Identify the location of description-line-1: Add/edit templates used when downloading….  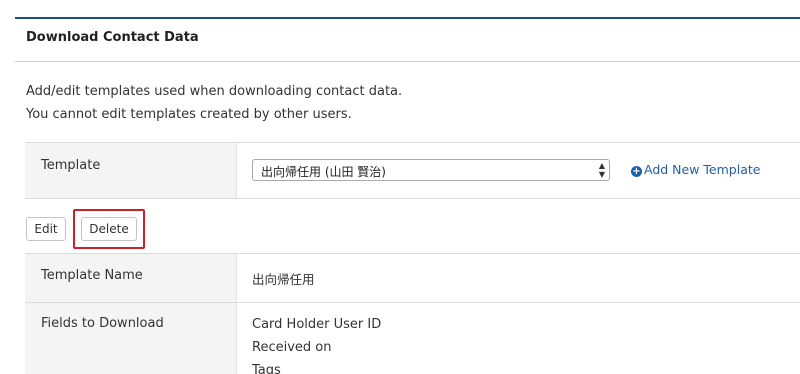
(214, 91).